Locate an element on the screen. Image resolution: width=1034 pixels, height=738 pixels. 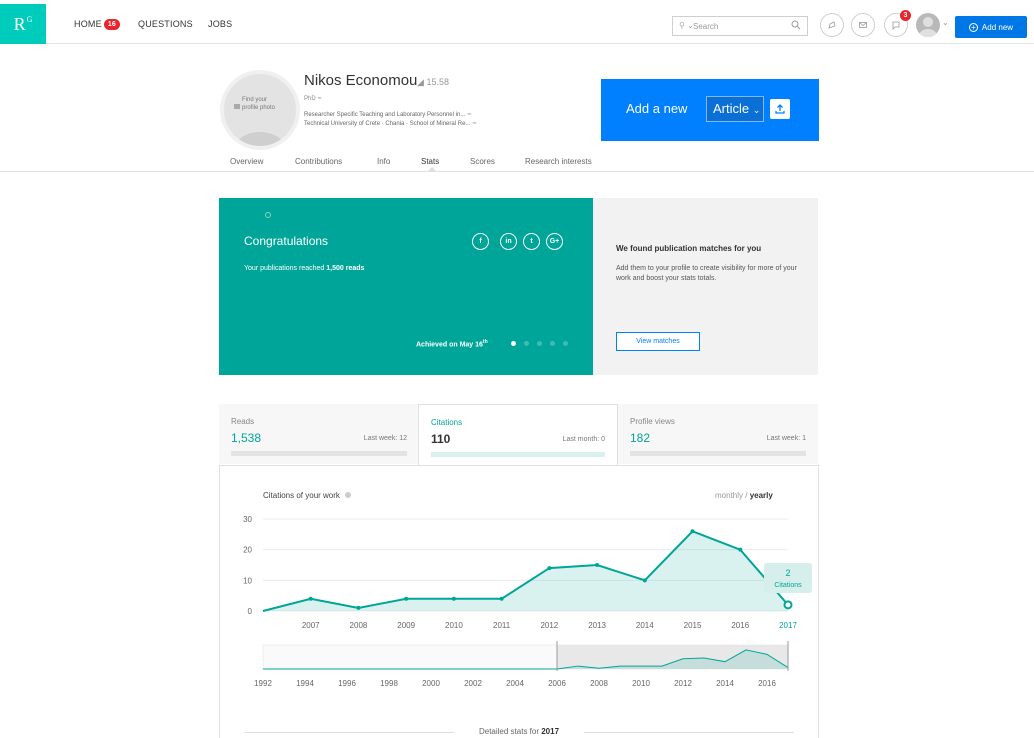
overview-tick-label: 2012 is located at coordinates (683, 683).